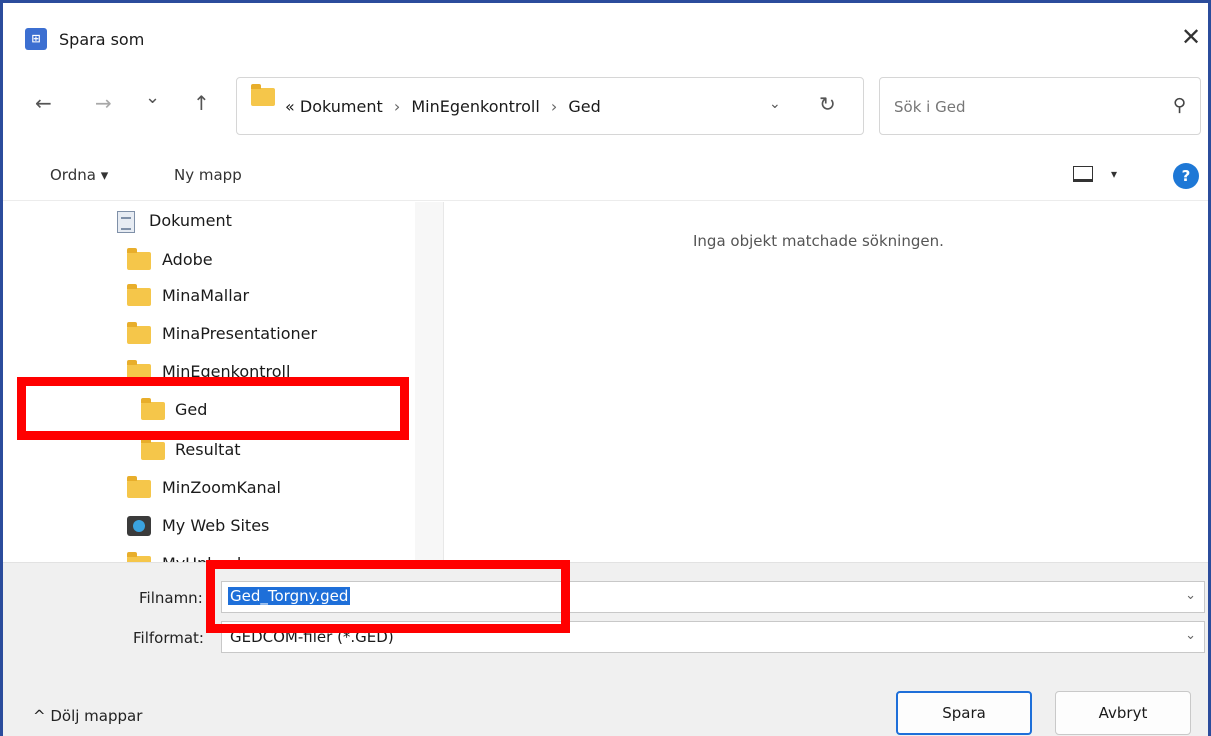 The height and width of the screenshot is (736, 1211). What do you see at coordinates (1083, 174) in the screenshot?
I see `view-options-icon` at bounding box center [1083, 174].